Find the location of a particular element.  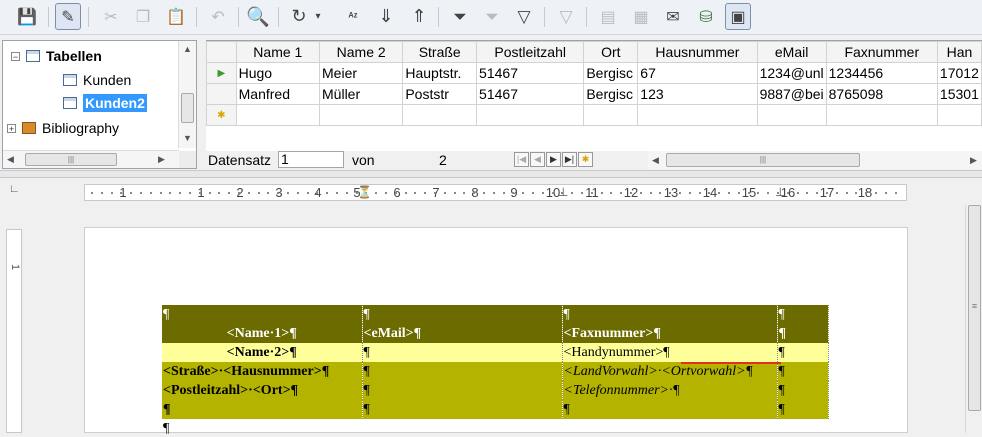

grid-cell: Meier is located at coordinates (361, 73).